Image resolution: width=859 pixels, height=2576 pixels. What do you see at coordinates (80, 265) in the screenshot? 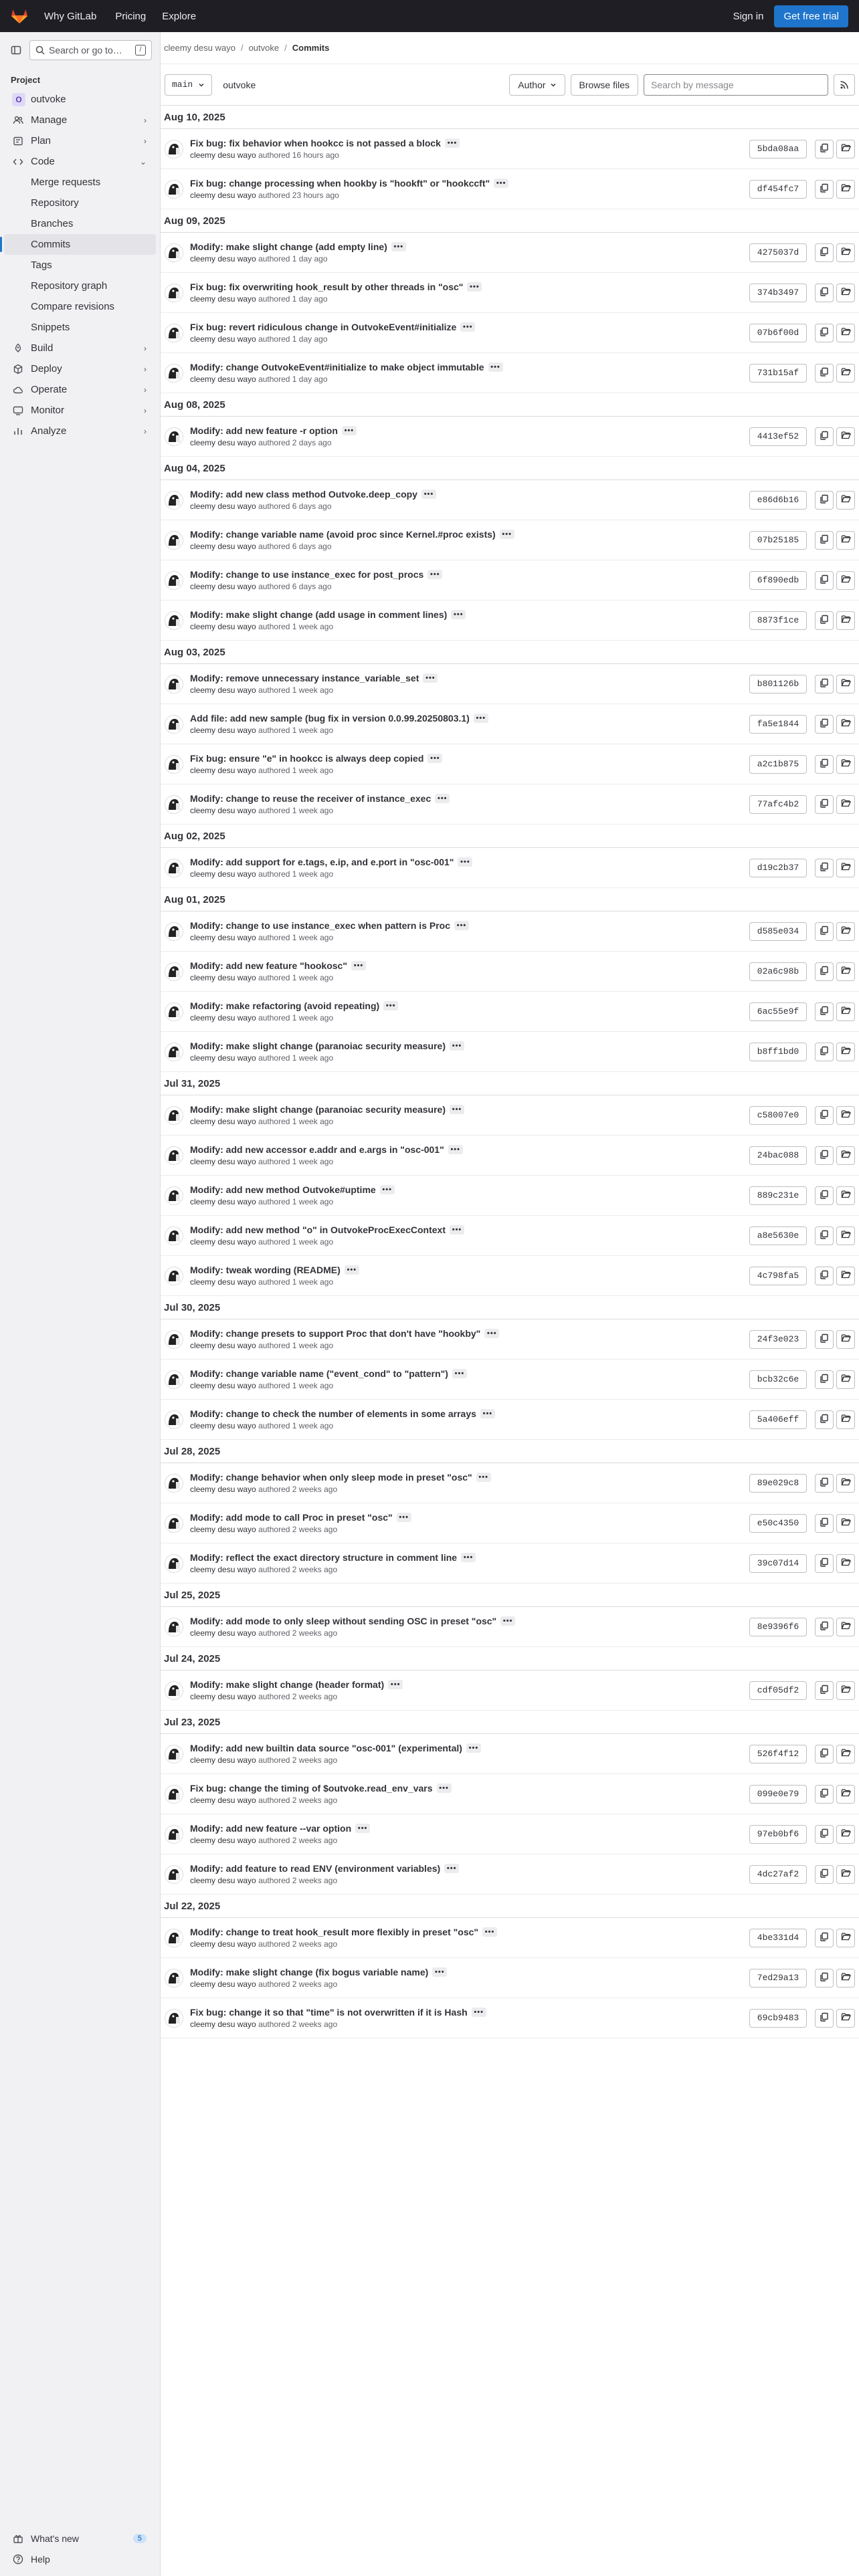
I see `sidebar-subitem-tags: Tags` at bounding box center [80, 265].